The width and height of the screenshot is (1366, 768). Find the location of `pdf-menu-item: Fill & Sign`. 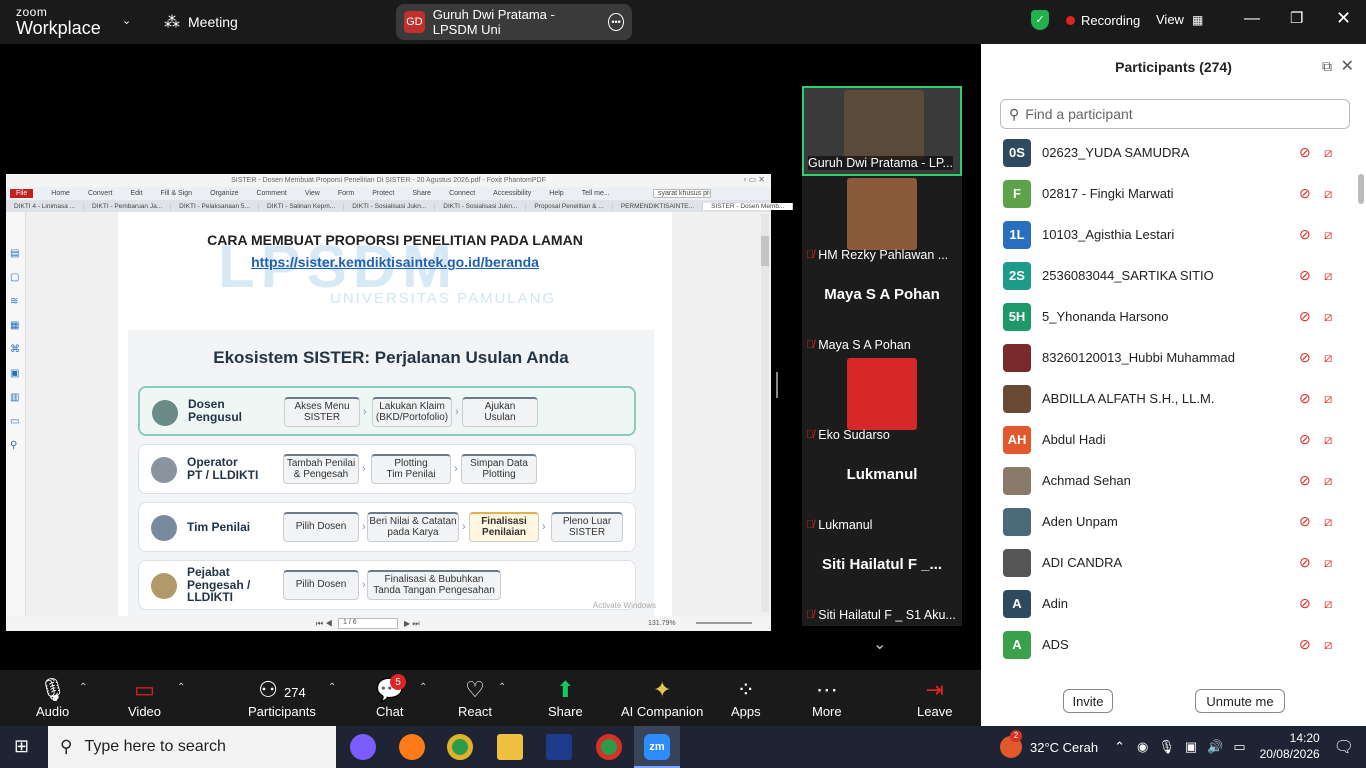

pdf-menu-item: Fill & Sign is located at coordinates (177, 193).